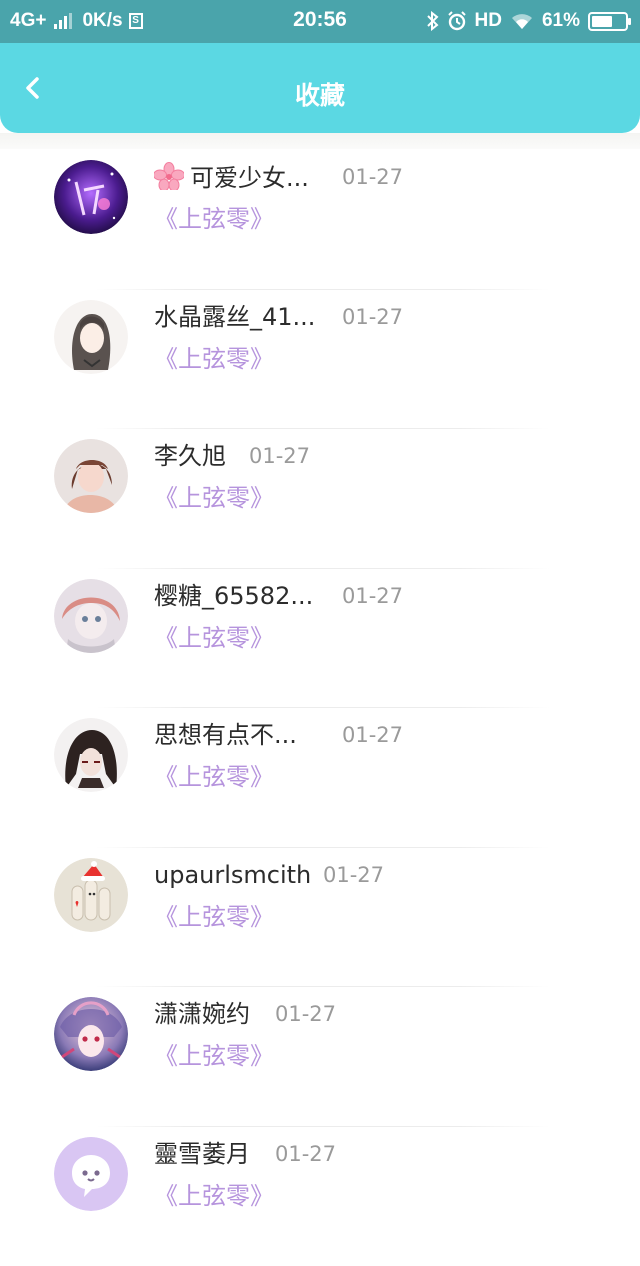  I want to click on header-bar: 收藏, so click(320, 88).